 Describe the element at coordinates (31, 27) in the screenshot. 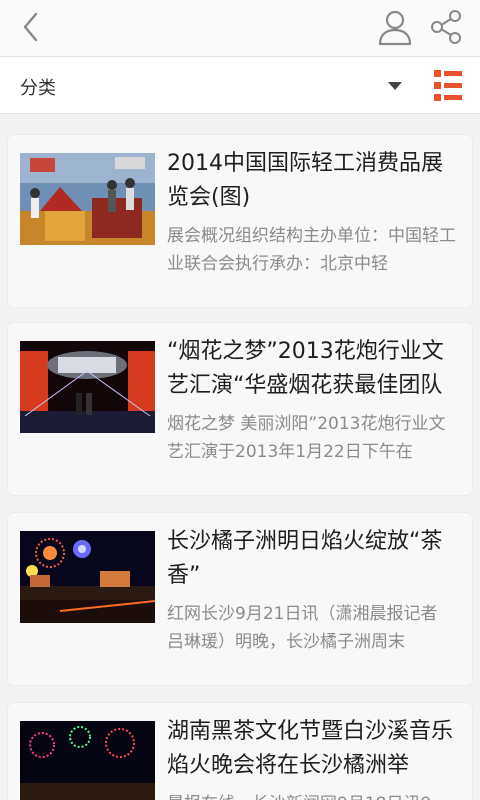

I see `chevron-left-icon` at that location.